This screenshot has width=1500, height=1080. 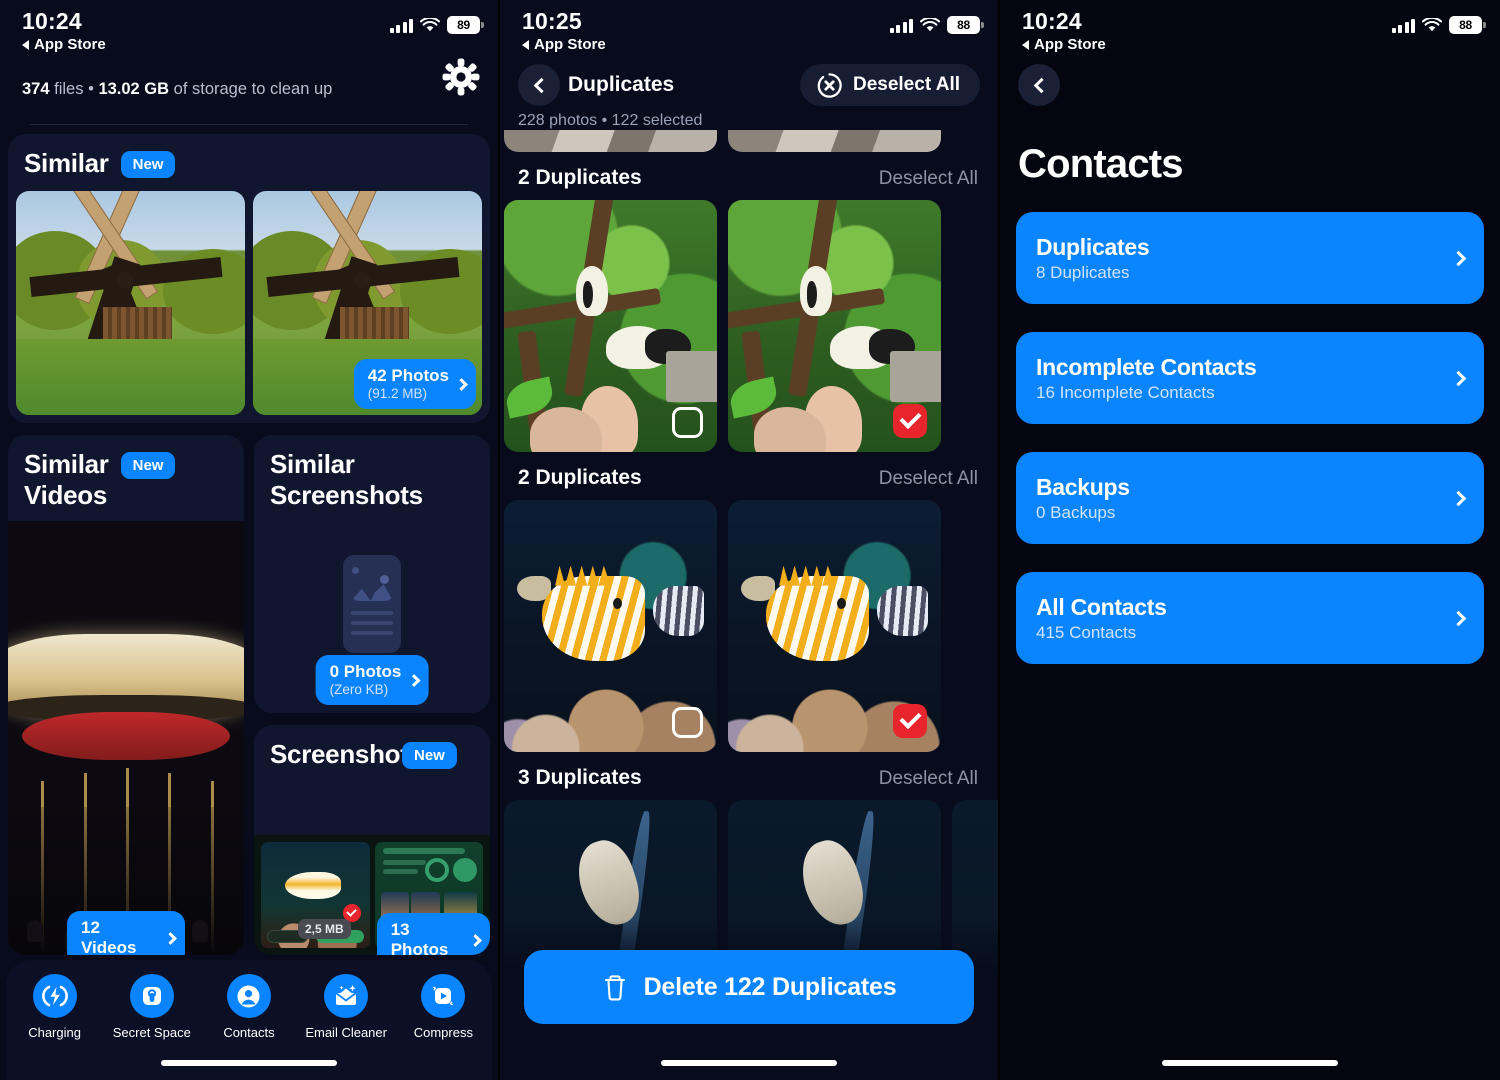 I want to click on similar-videos-open-button: 12 Videos, so click(x=126, y=933).